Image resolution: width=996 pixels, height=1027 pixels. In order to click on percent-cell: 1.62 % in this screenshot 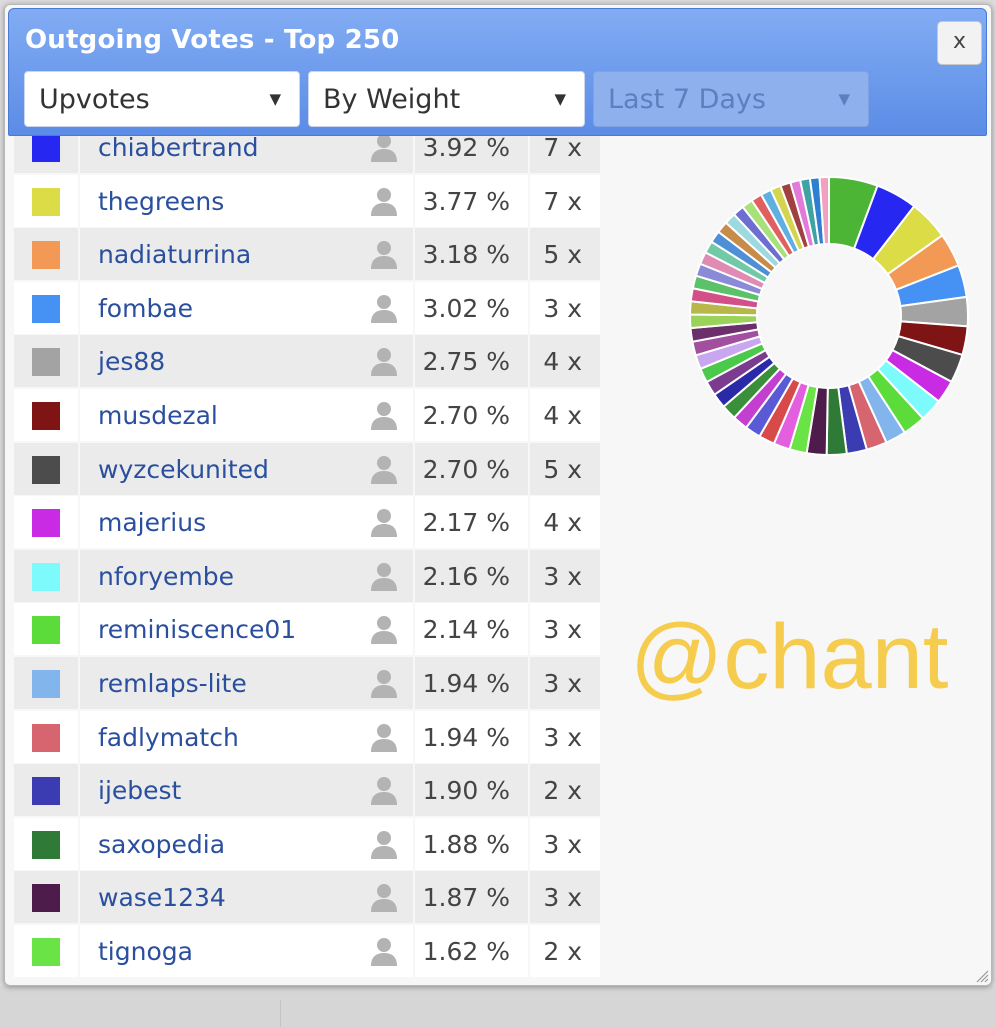, I will do `click(471, 951)`.